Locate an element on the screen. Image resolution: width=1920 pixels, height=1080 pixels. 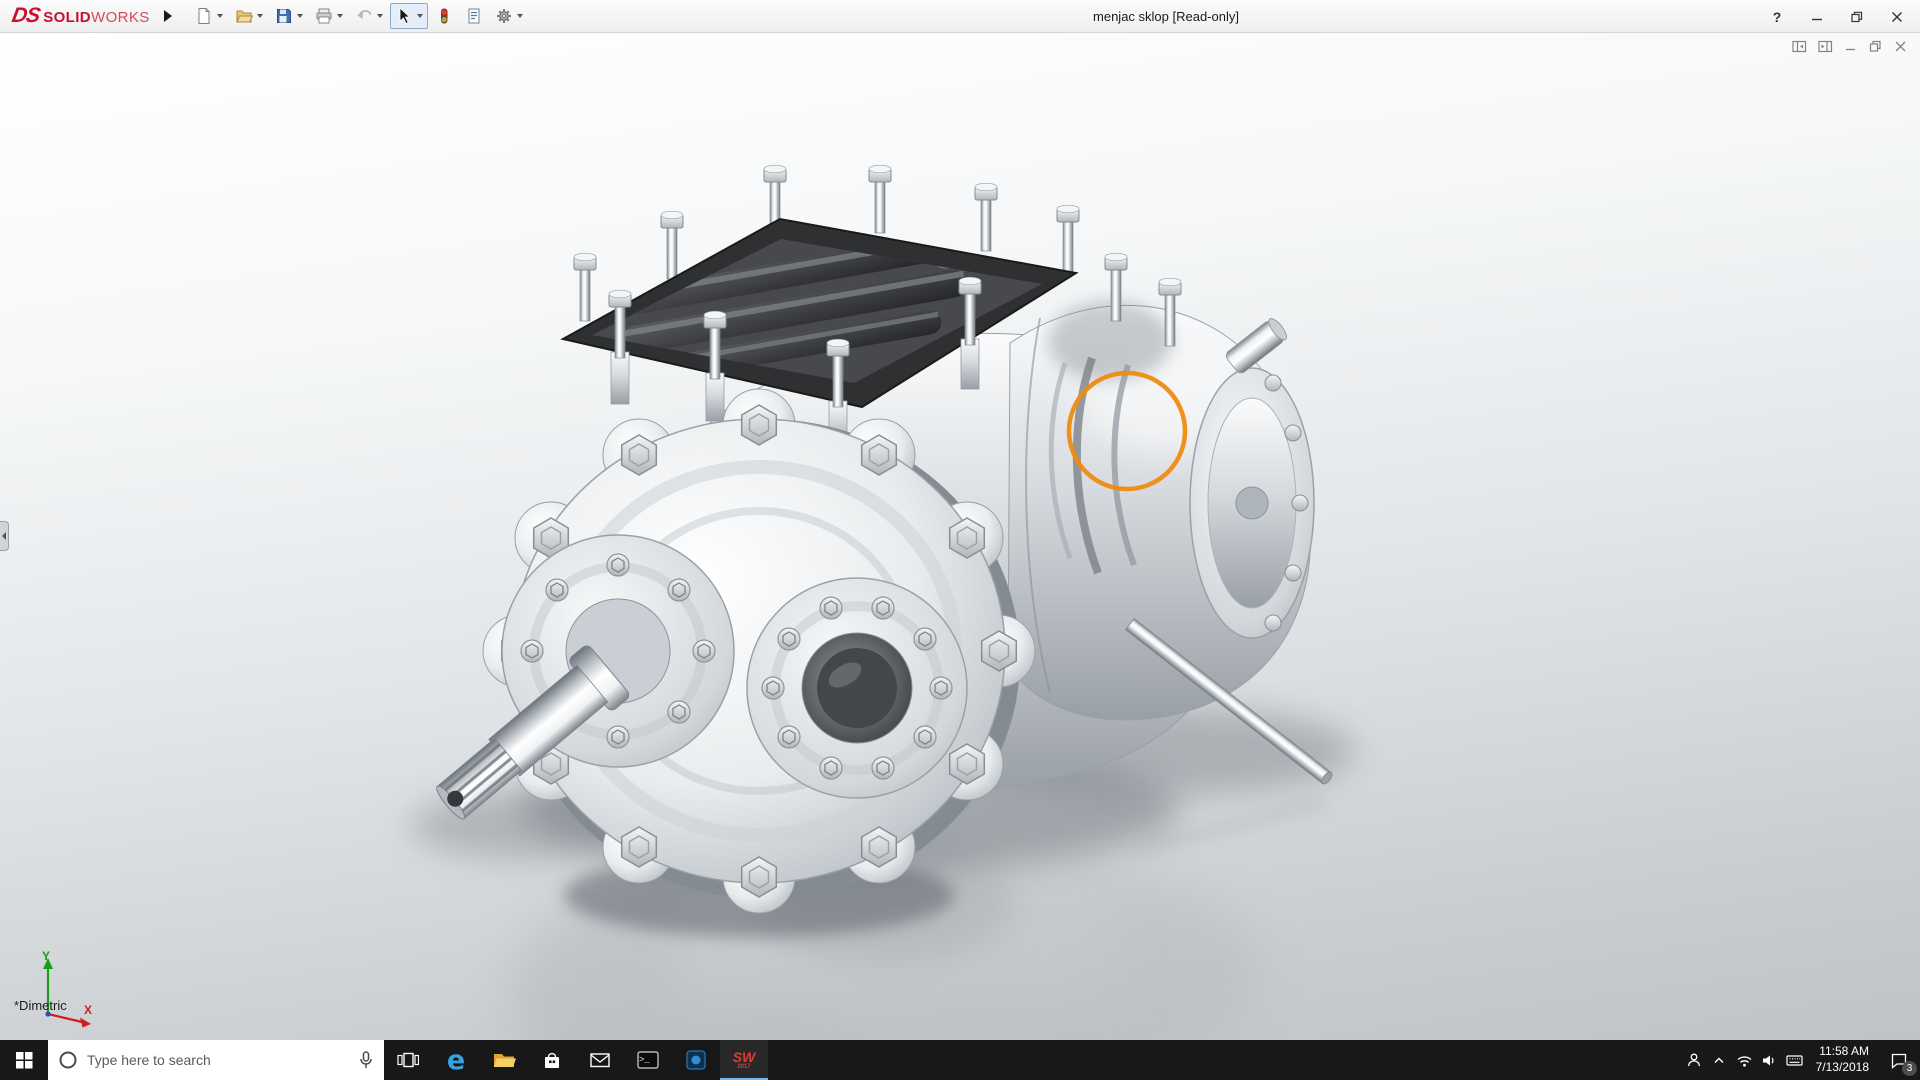
doc-restore-button is located at coordinates (1876, 49).